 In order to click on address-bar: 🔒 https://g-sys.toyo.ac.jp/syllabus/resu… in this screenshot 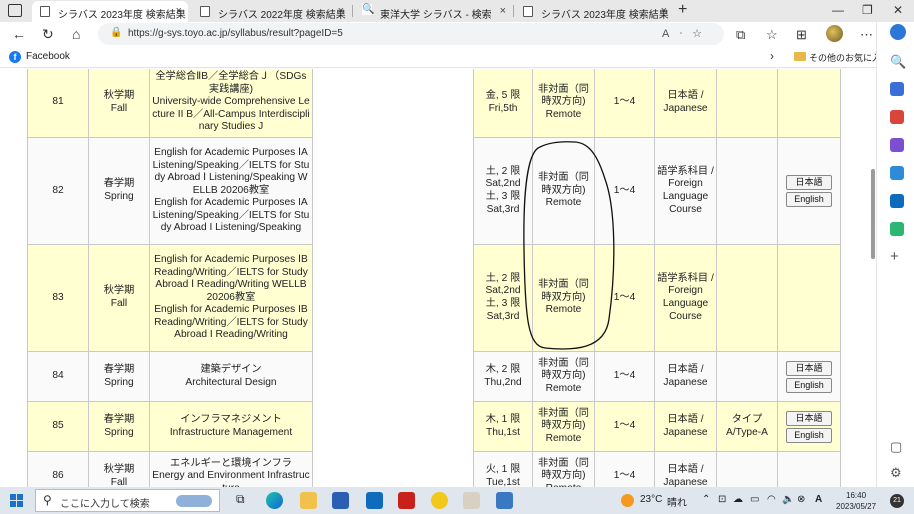, I will do `click(411, 34)`.